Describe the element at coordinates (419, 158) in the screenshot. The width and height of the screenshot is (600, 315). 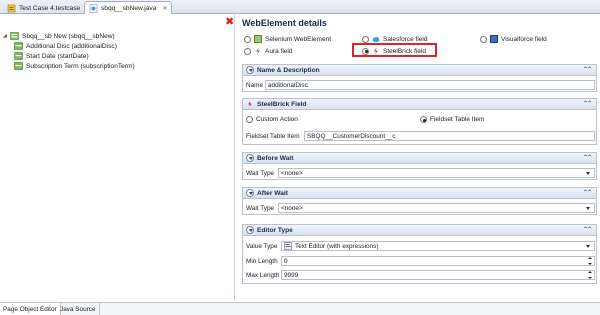
I see `section-header: Before Wait ⌃⌃` at that location.